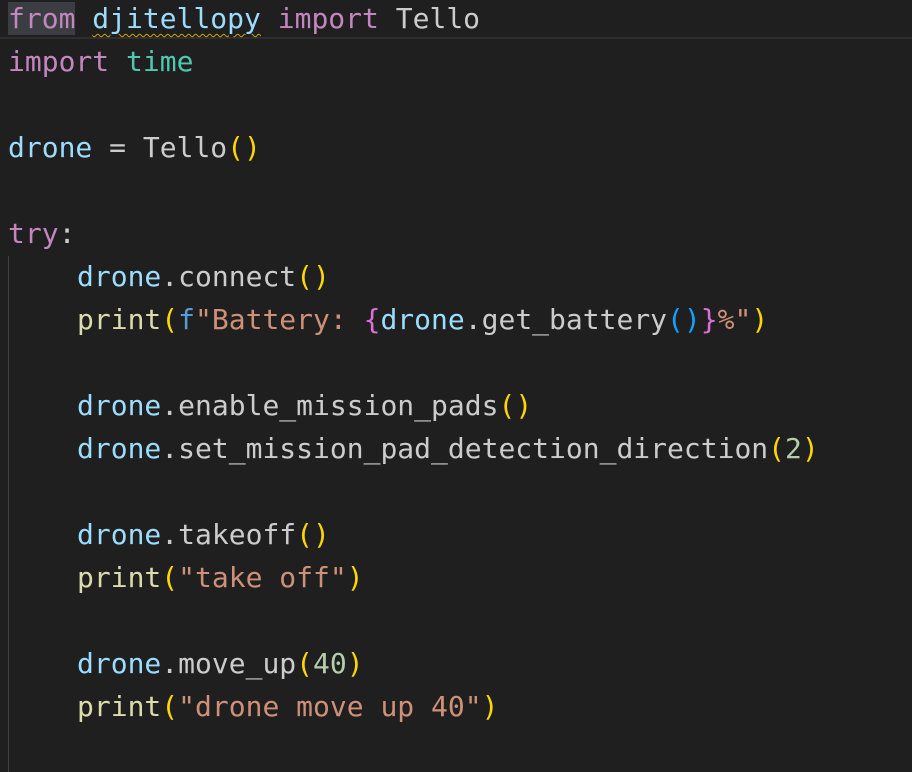 The image size is (912, 772). What do you see at coordinates (473, 448) in the screenshot?
I see `method: set_mission_pad_detection_direction` at bounding box center [473, 448].